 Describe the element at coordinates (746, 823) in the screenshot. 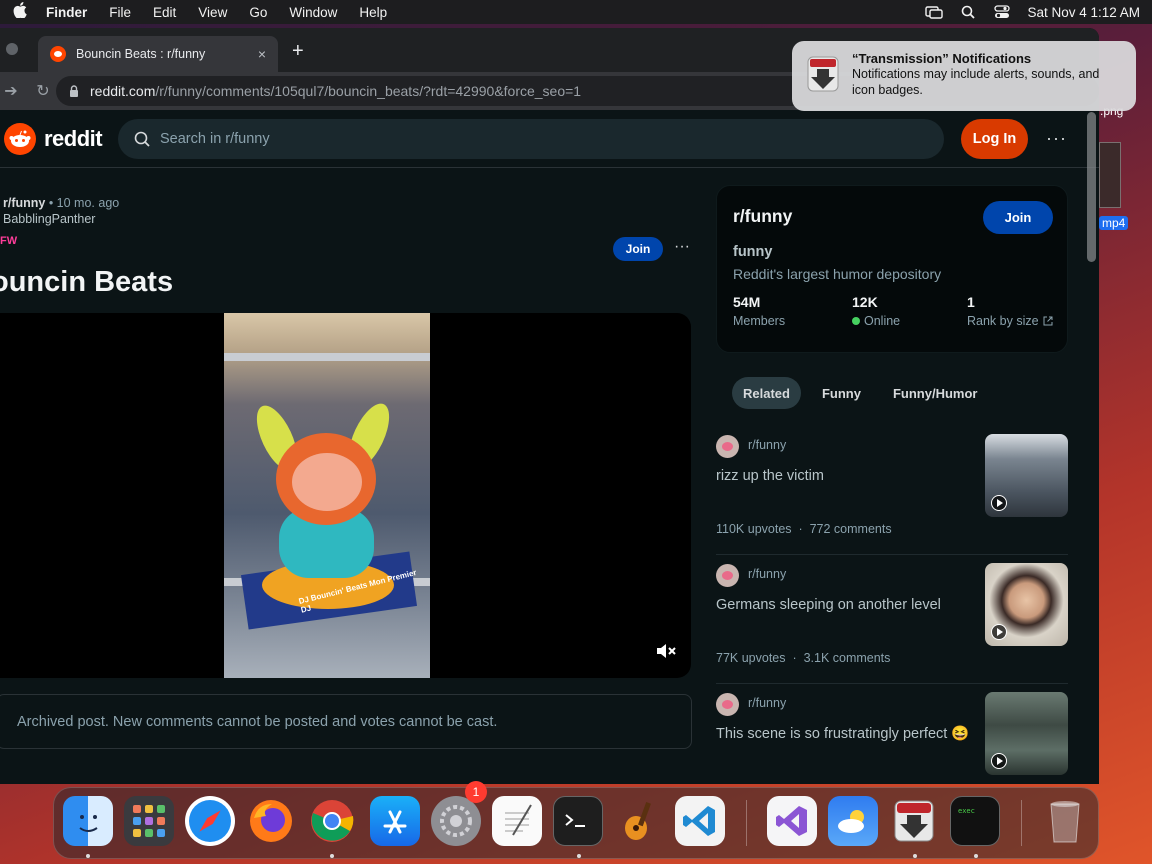

I see `dock-separator` at that location.